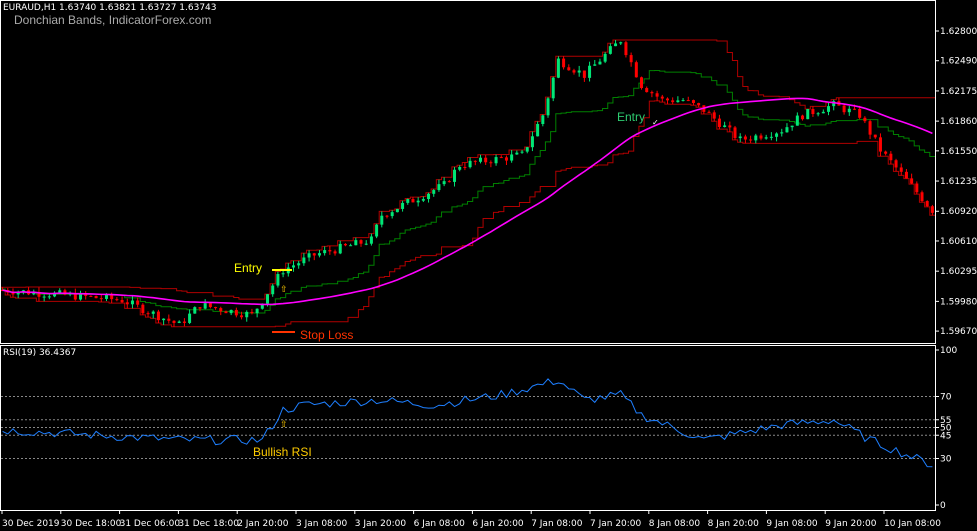 The width and height of the screenshot is (977, 531). I want to click on entry-short-label: Entry, so click(631, 117).